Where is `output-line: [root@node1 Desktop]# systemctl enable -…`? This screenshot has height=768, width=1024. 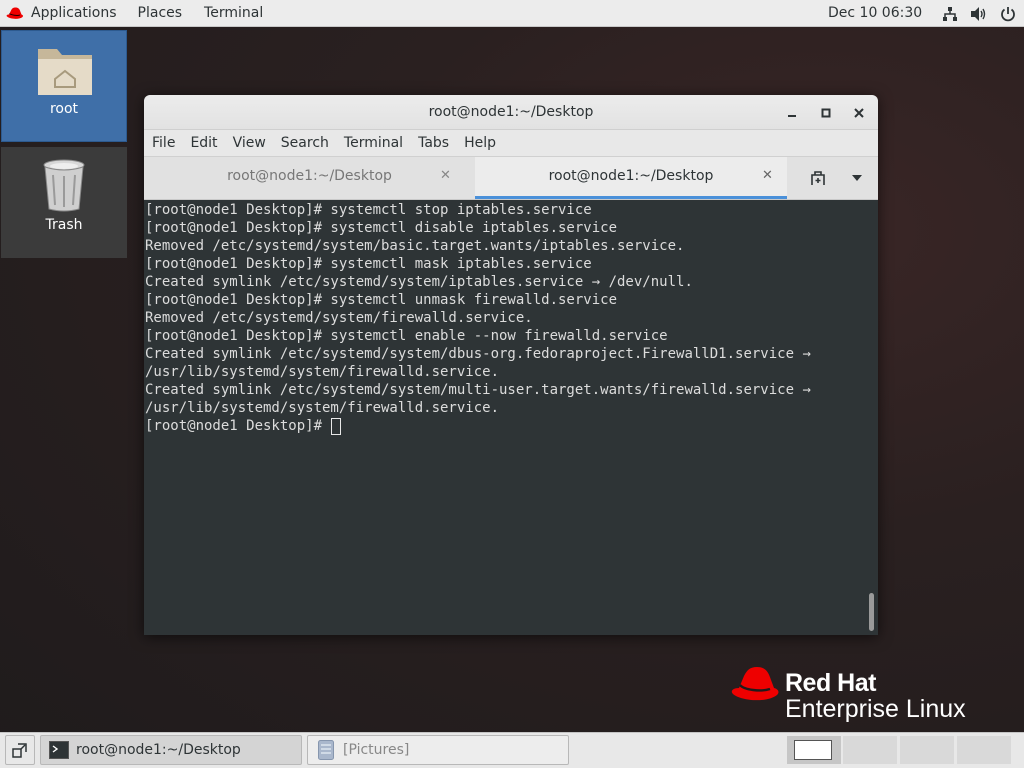
output-line: [root@node1 Desktop]# systemctl enable -… is located at coordinates (406, 336).